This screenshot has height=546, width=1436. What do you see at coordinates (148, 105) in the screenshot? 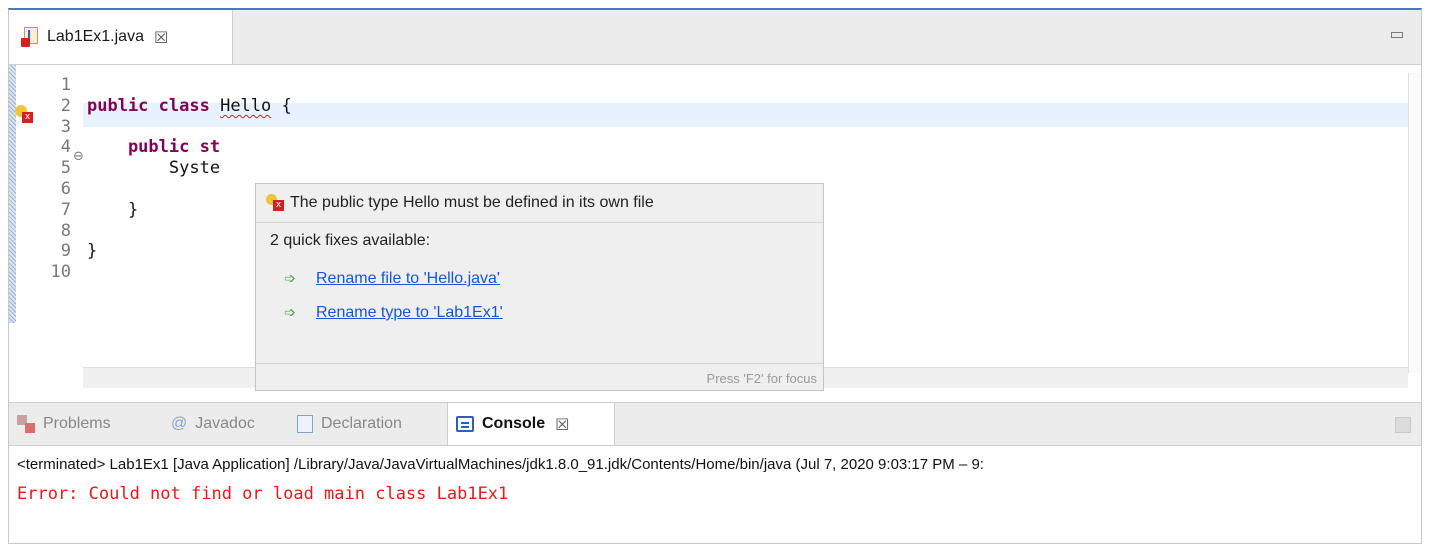
I see `keyword: public class` at bounding box center [148, 105].